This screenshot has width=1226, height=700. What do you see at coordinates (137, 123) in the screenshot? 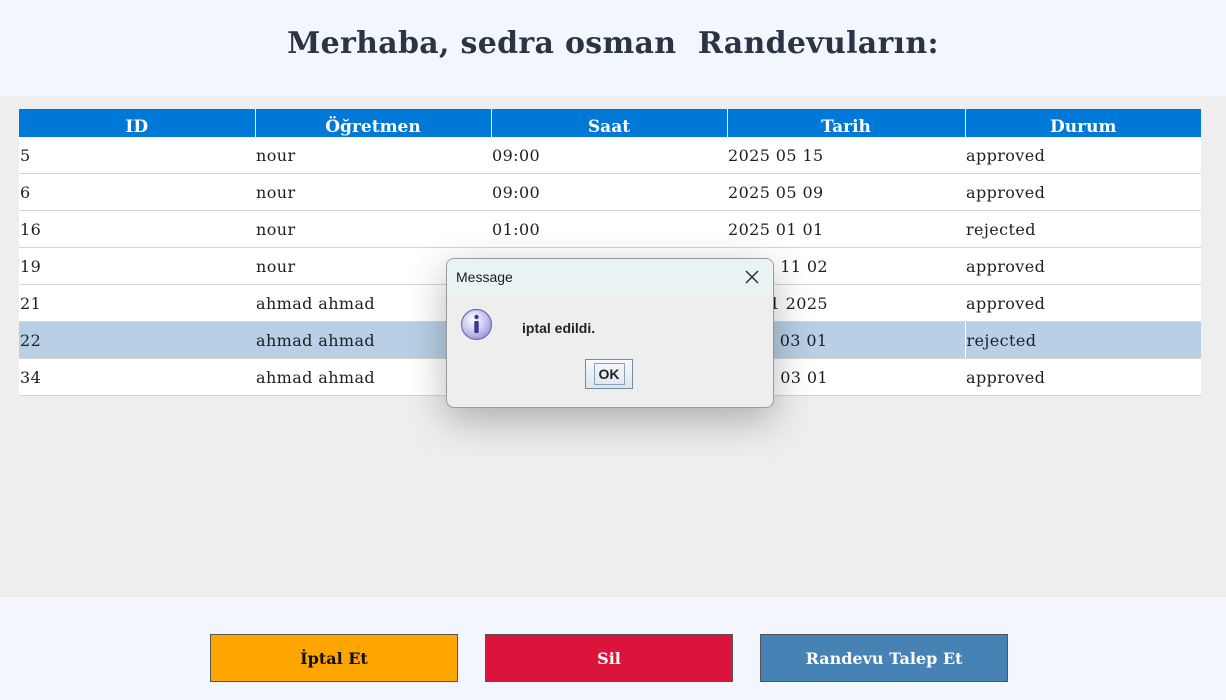
I see `column-header-id: ID` at bounding box center [137, 123].